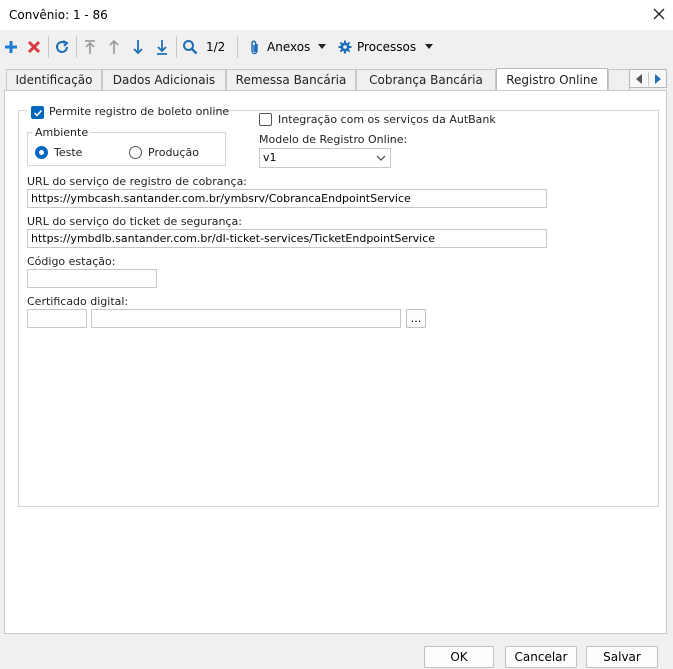 The image size is (673, 669). I want to click on url-cobranca-label: URL do serviço de registro de cobrança:, so click(137, 181).